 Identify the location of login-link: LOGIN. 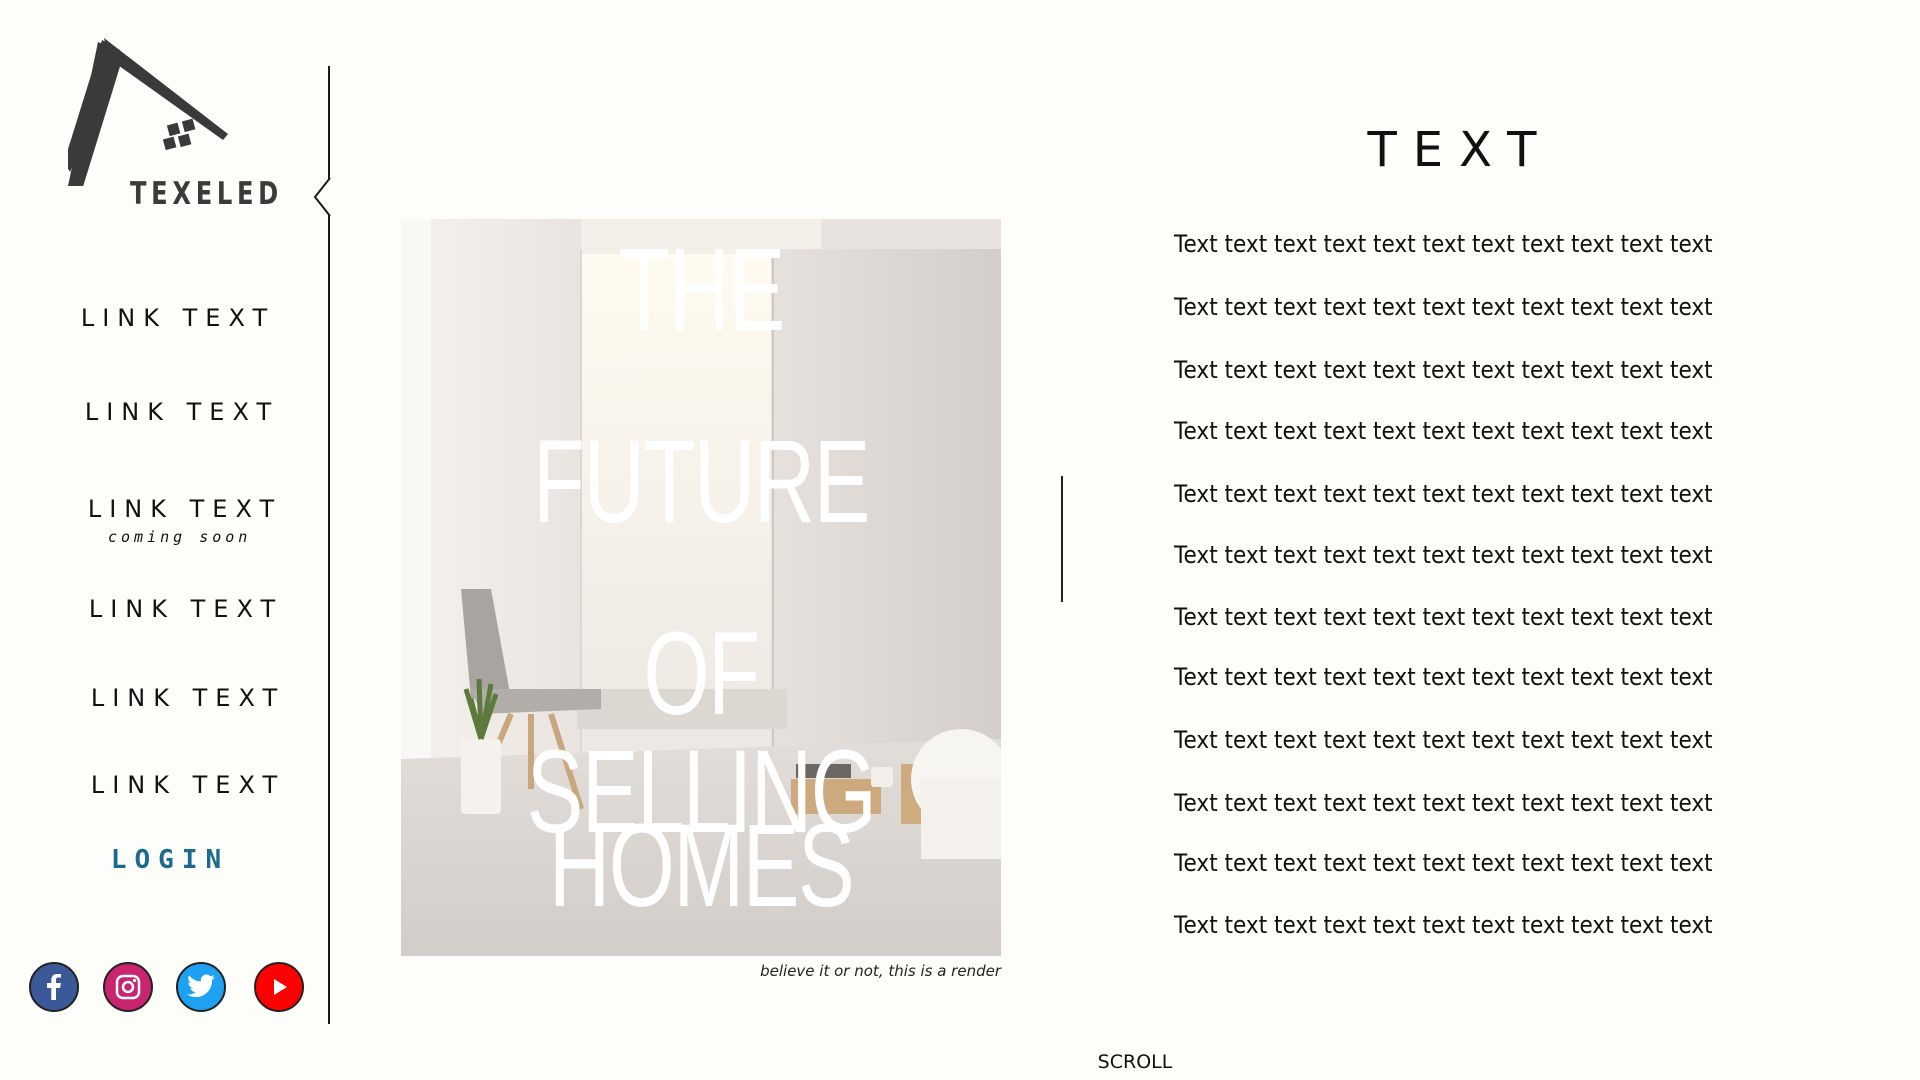
(170, 860).